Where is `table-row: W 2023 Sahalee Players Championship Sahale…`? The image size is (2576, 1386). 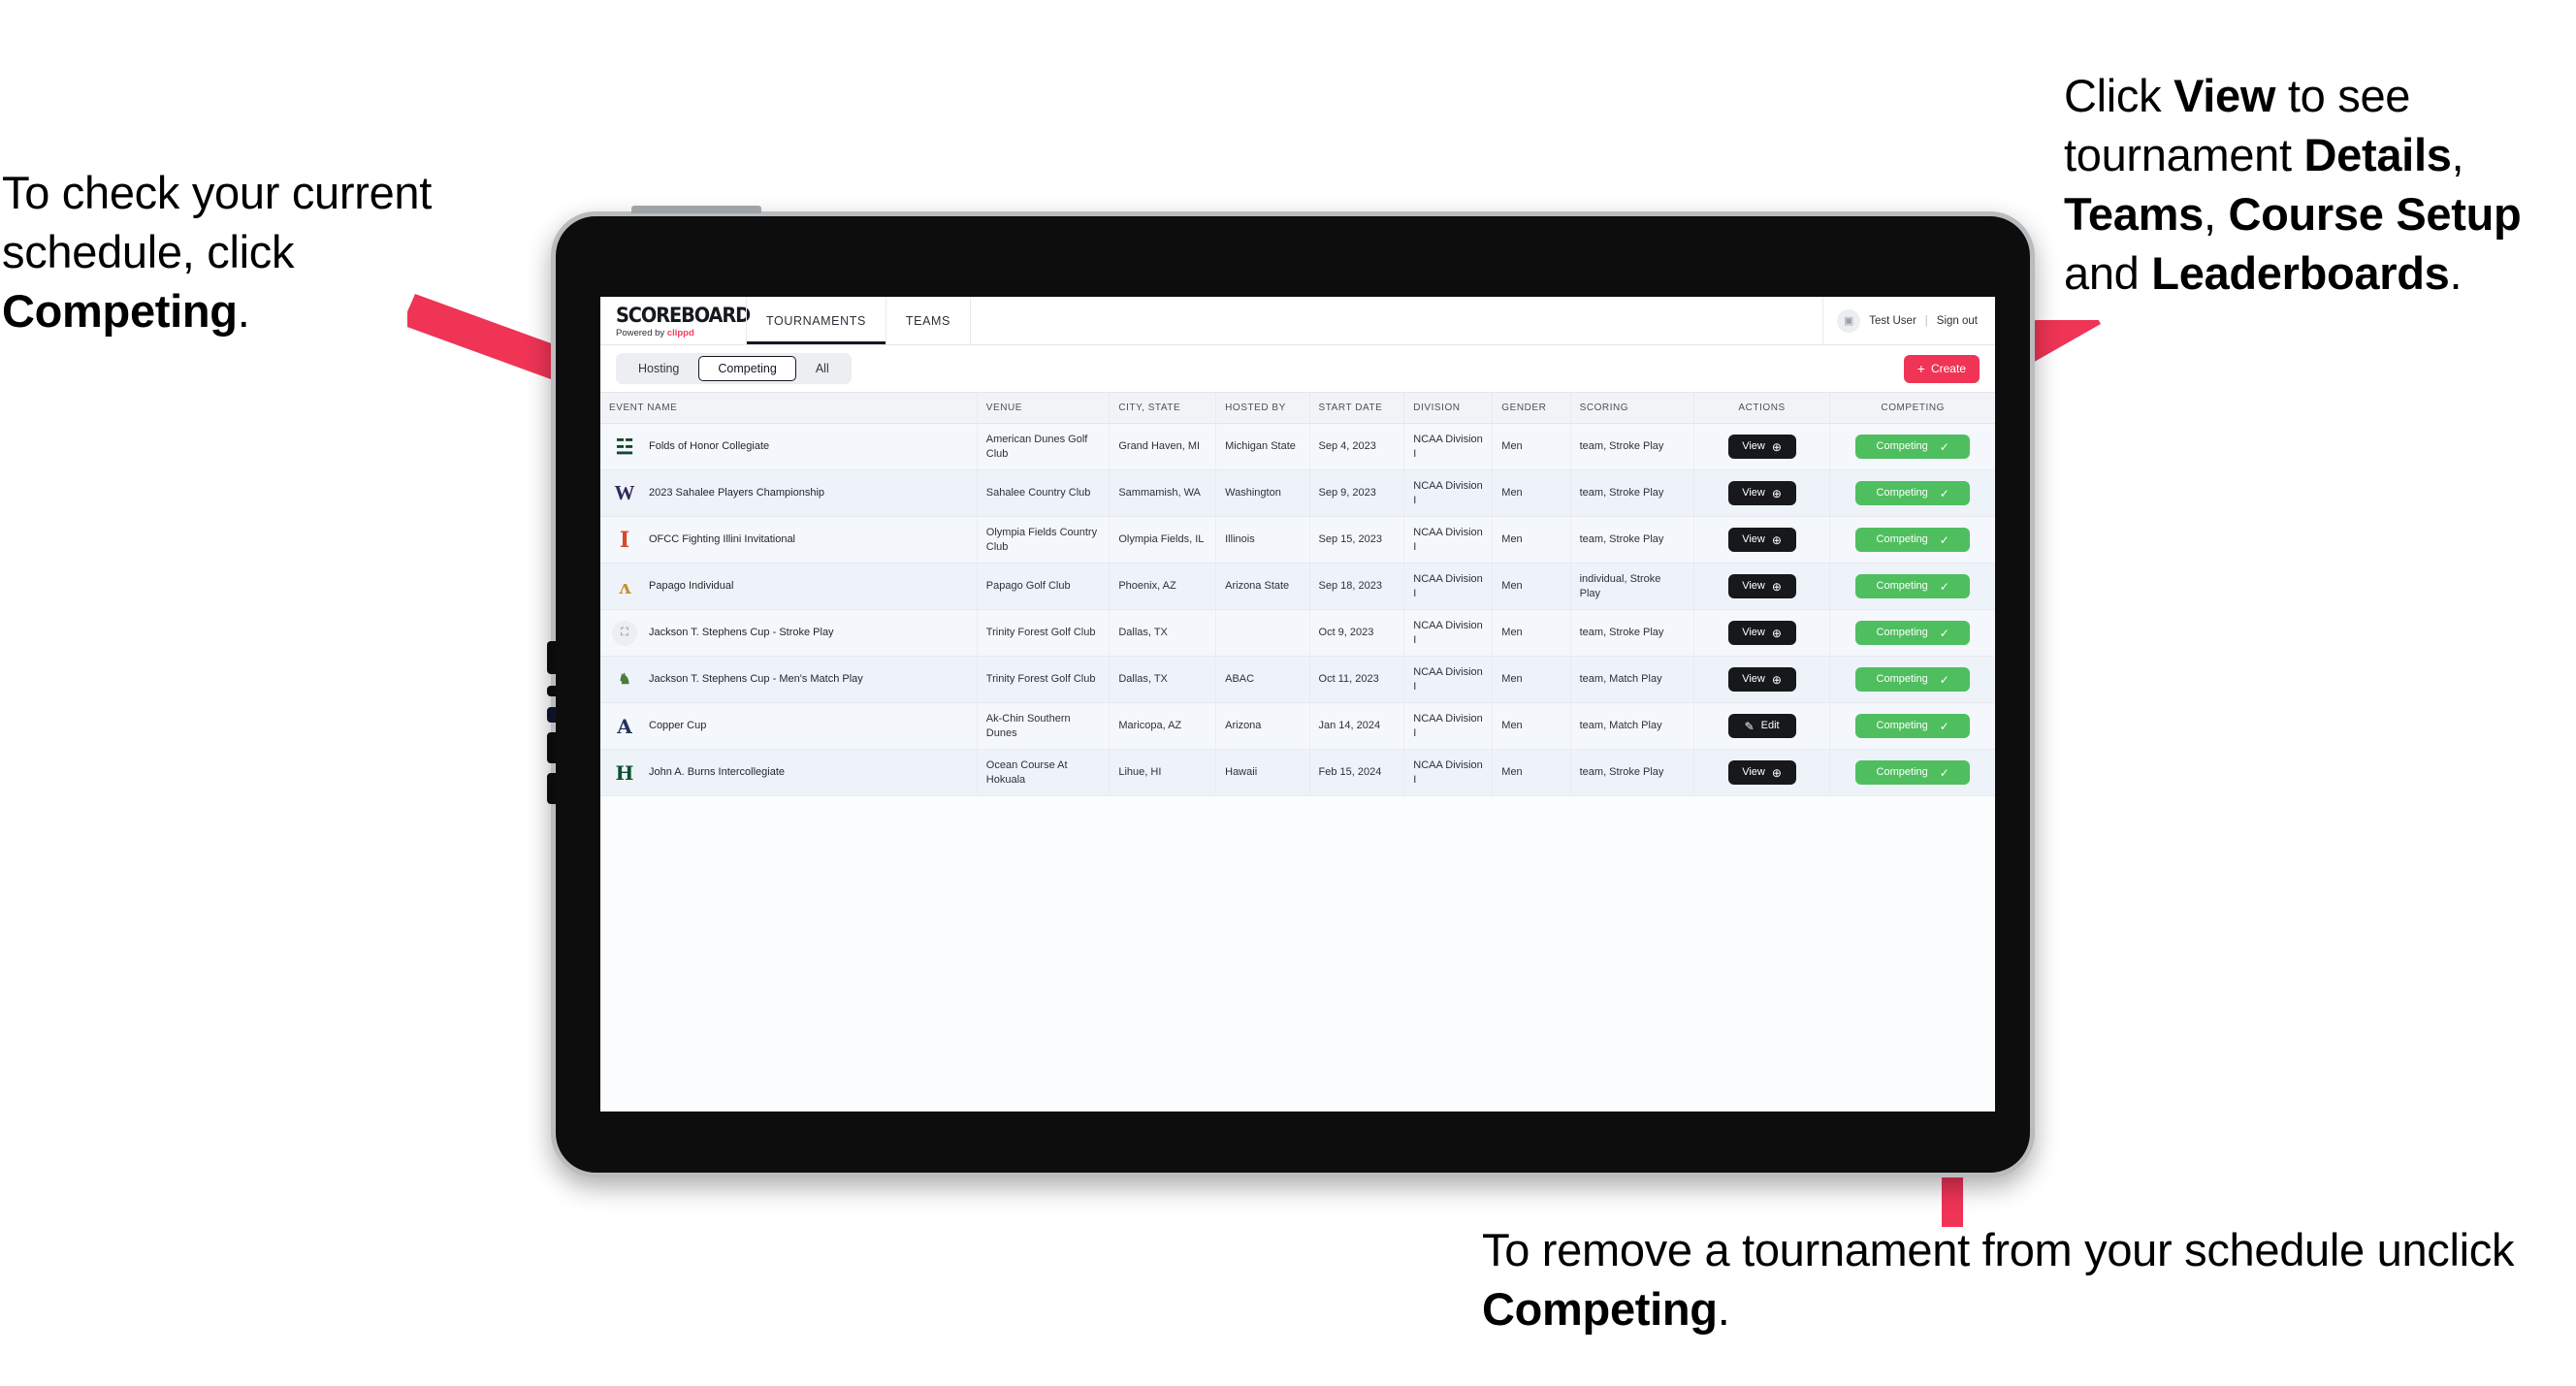
table-row: W 2023 Sahalee Players Championship Sahale… is located at coordinates (1297, 493).